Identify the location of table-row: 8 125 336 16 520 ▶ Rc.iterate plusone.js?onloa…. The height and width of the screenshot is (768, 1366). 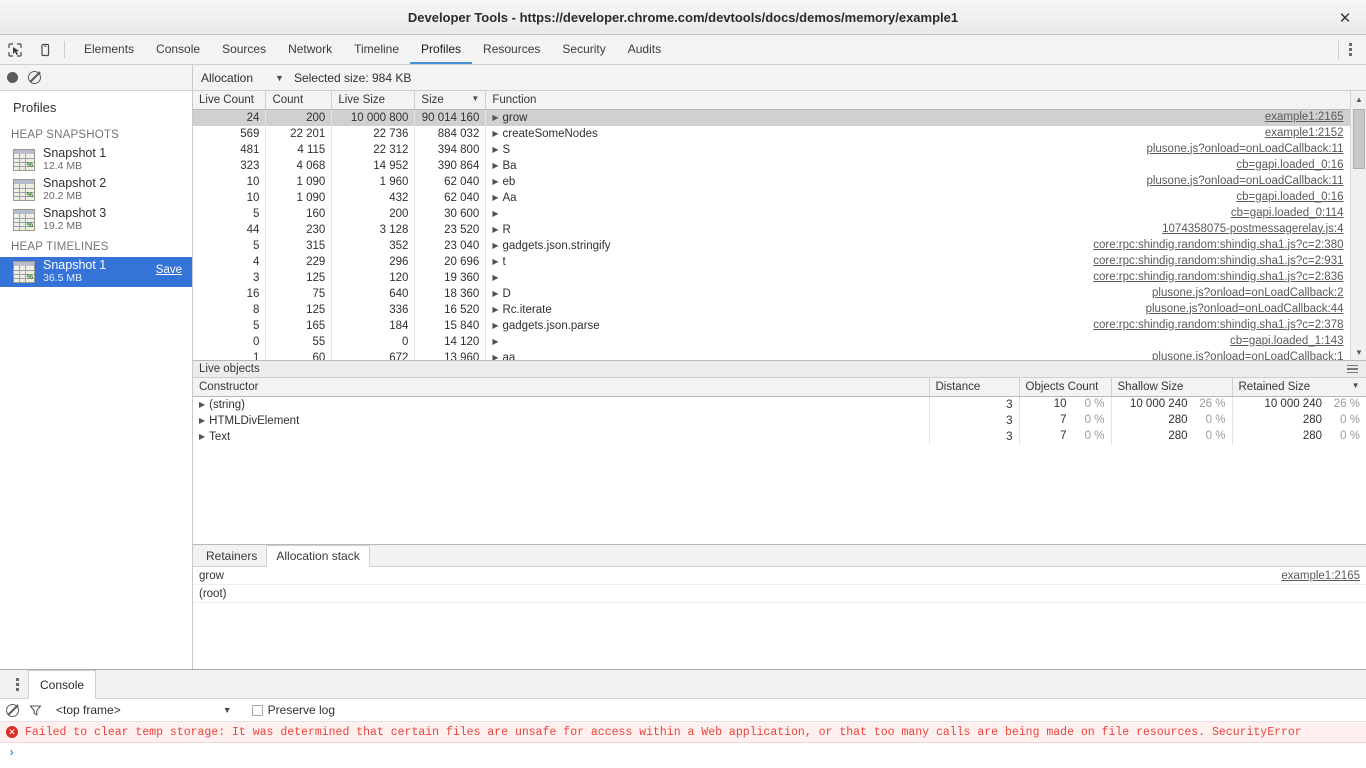
(779, 309).